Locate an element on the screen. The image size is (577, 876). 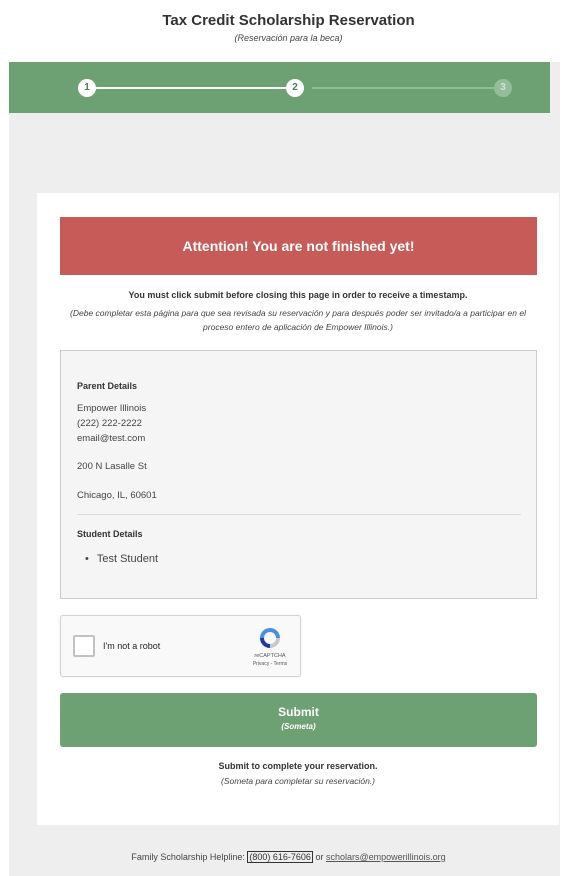
parent-address-line2: Chicago, IL, 60601 is located at coordinates (117, 495).